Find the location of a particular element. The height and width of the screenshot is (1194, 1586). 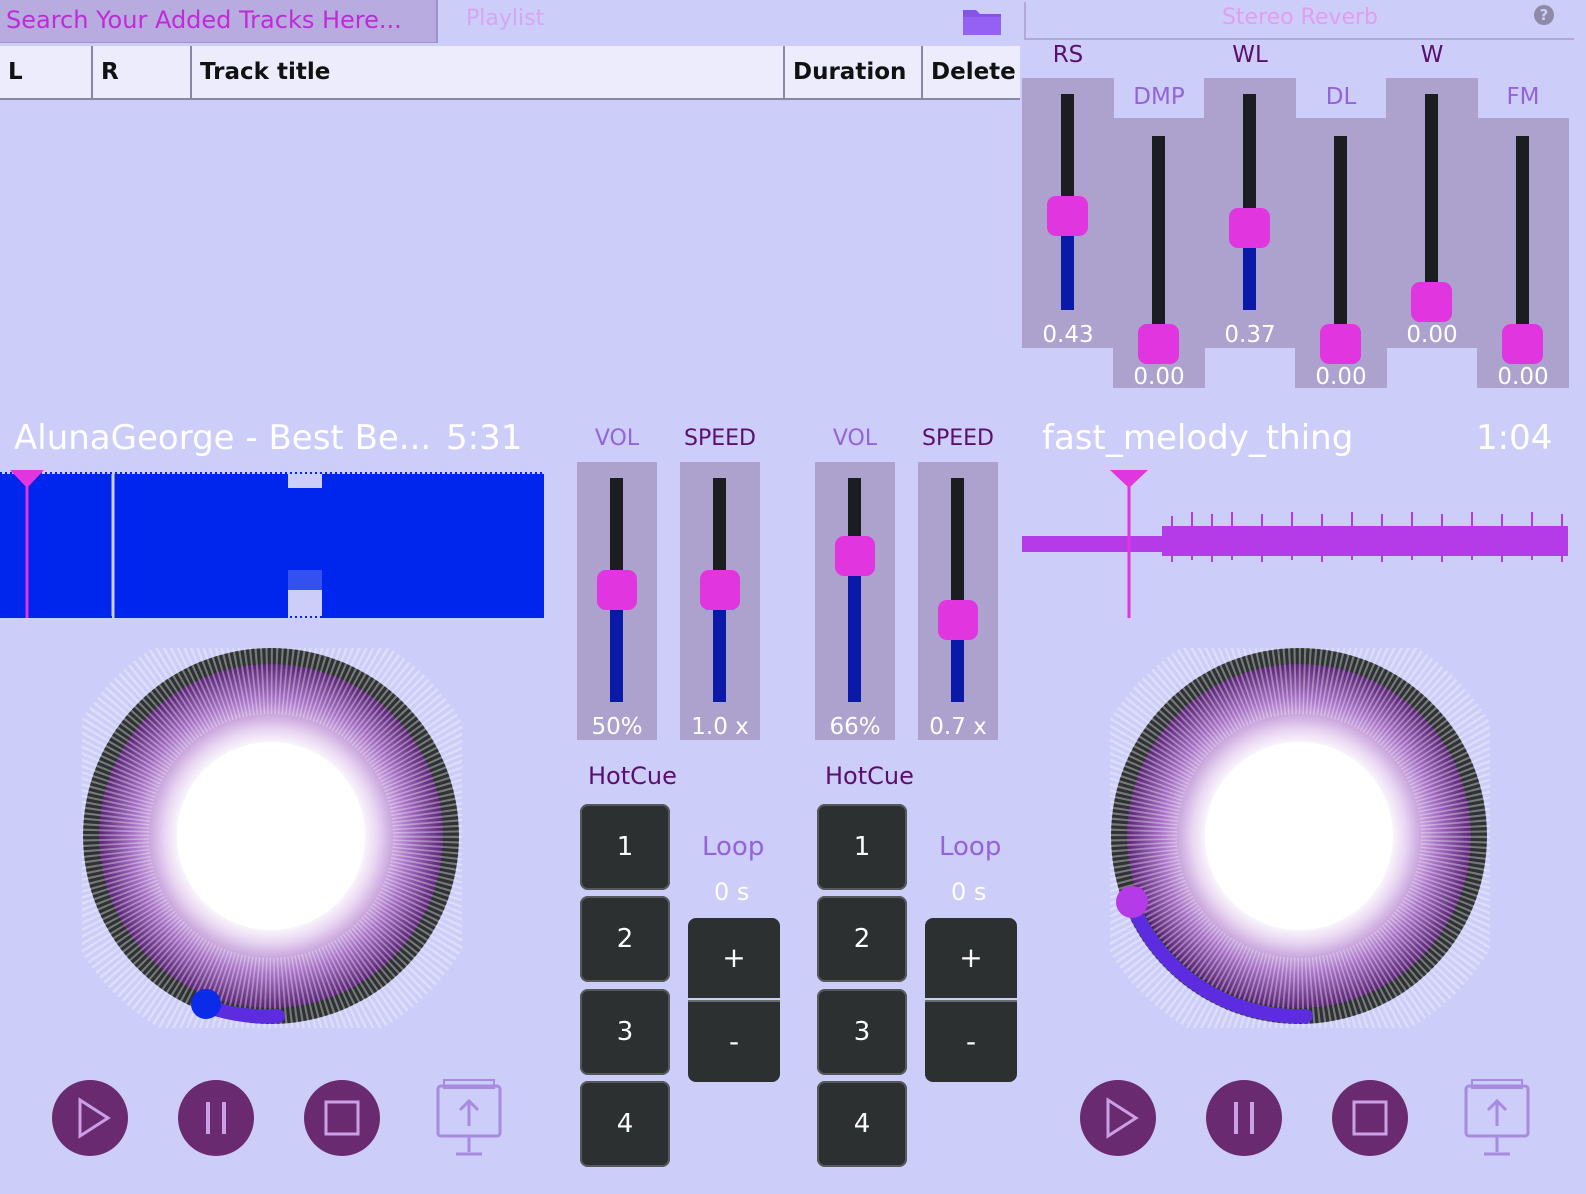

reverb-dl-slider: 0.00 is located at coordinates (1341, 254).